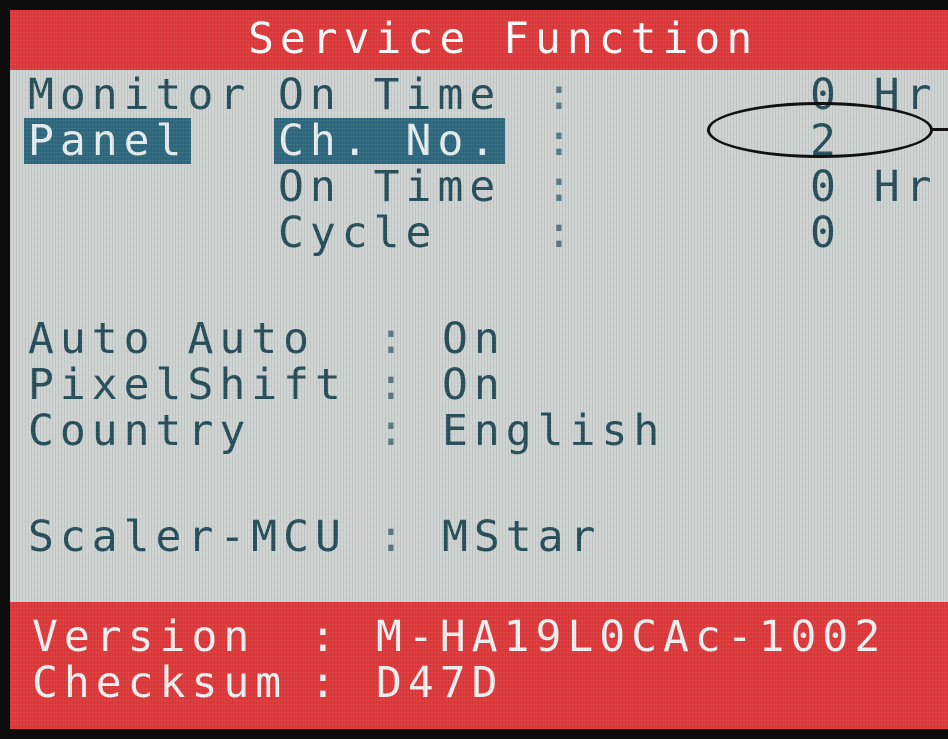  What do you see at coordinates (187, 385) in the screenshot?
I see `pixel-shift-label: PixelShift` at bounding box center [187, 385].